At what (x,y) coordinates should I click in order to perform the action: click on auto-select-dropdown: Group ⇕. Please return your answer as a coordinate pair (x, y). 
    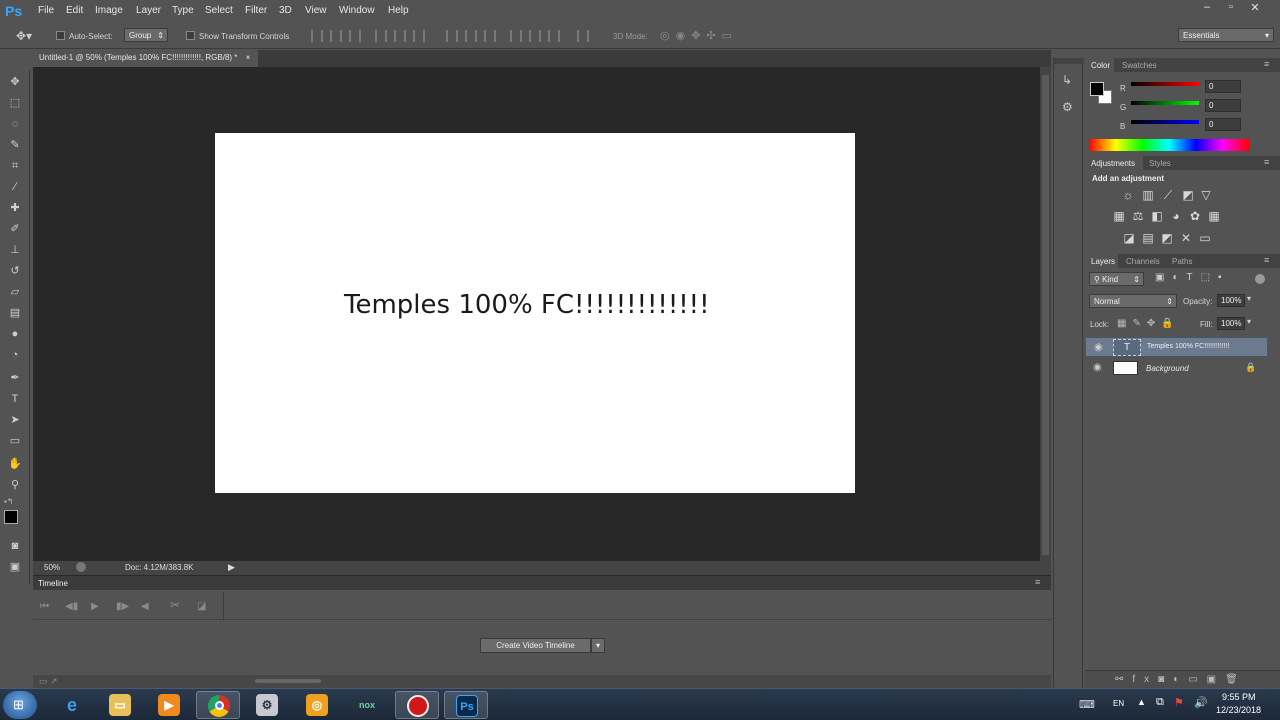
    Looking at the image, I should click on (146, 35).